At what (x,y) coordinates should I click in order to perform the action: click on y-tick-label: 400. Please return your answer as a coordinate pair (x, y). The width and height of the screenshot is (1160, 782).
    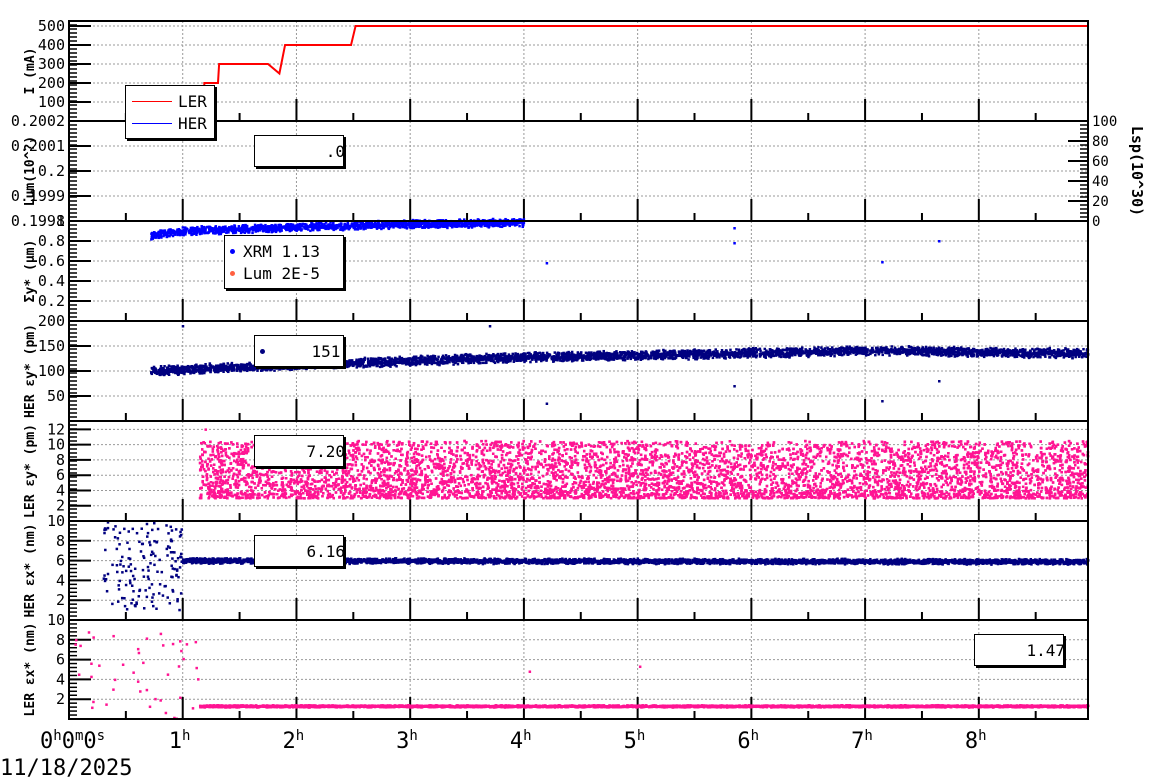
    Looking at the image, I should click on (51, 45).